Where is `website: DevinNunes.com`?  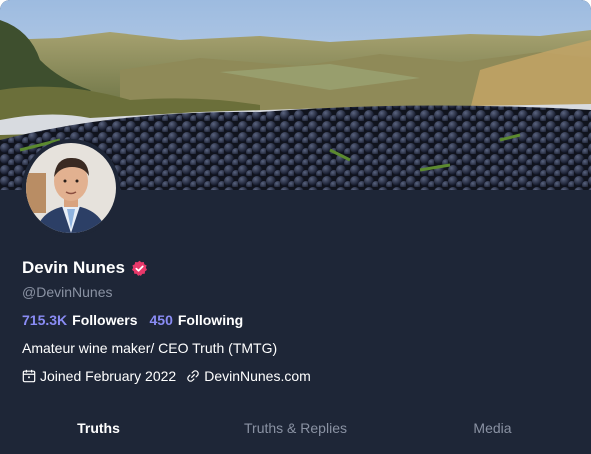 website: DevinNunes.com is located at coordinates (248, 376).